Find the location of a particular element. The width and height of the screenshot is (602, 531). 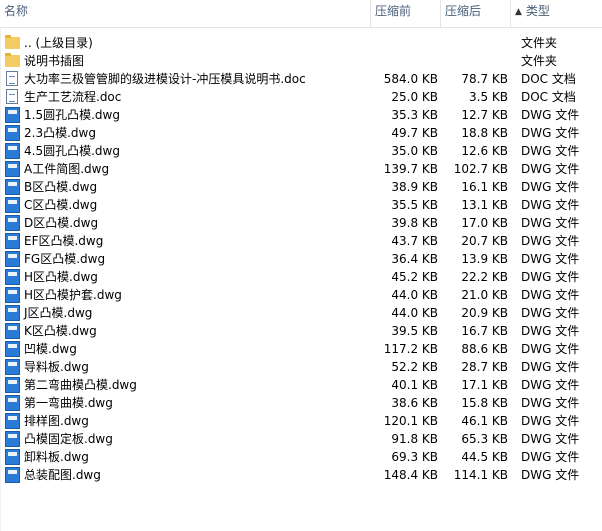

column-header-type: ▲ 类型 is located at coordinates (556, 13).